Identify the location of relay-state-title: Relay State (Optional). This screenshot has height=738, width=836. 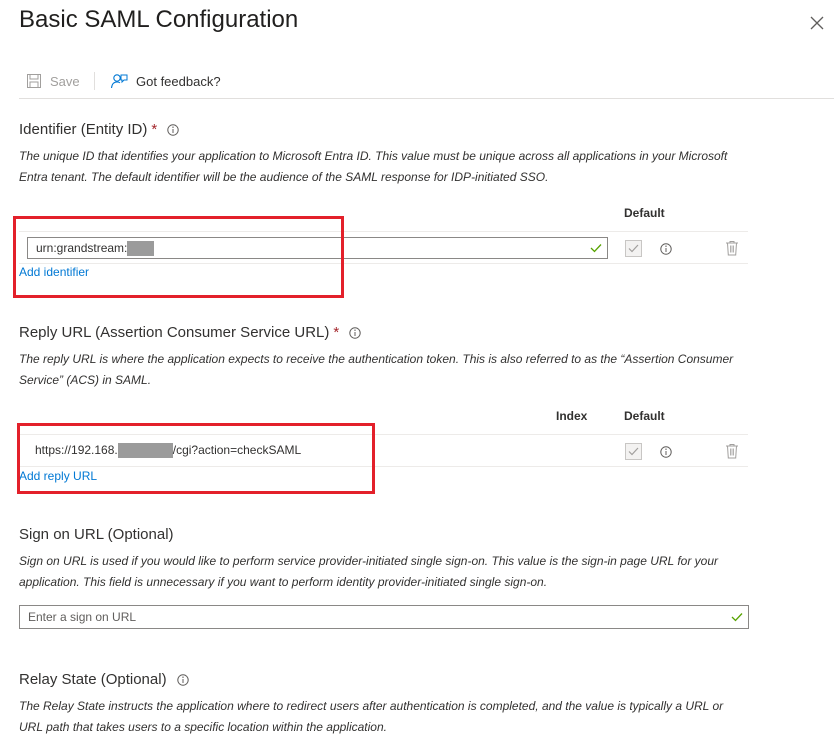
(93, 679).